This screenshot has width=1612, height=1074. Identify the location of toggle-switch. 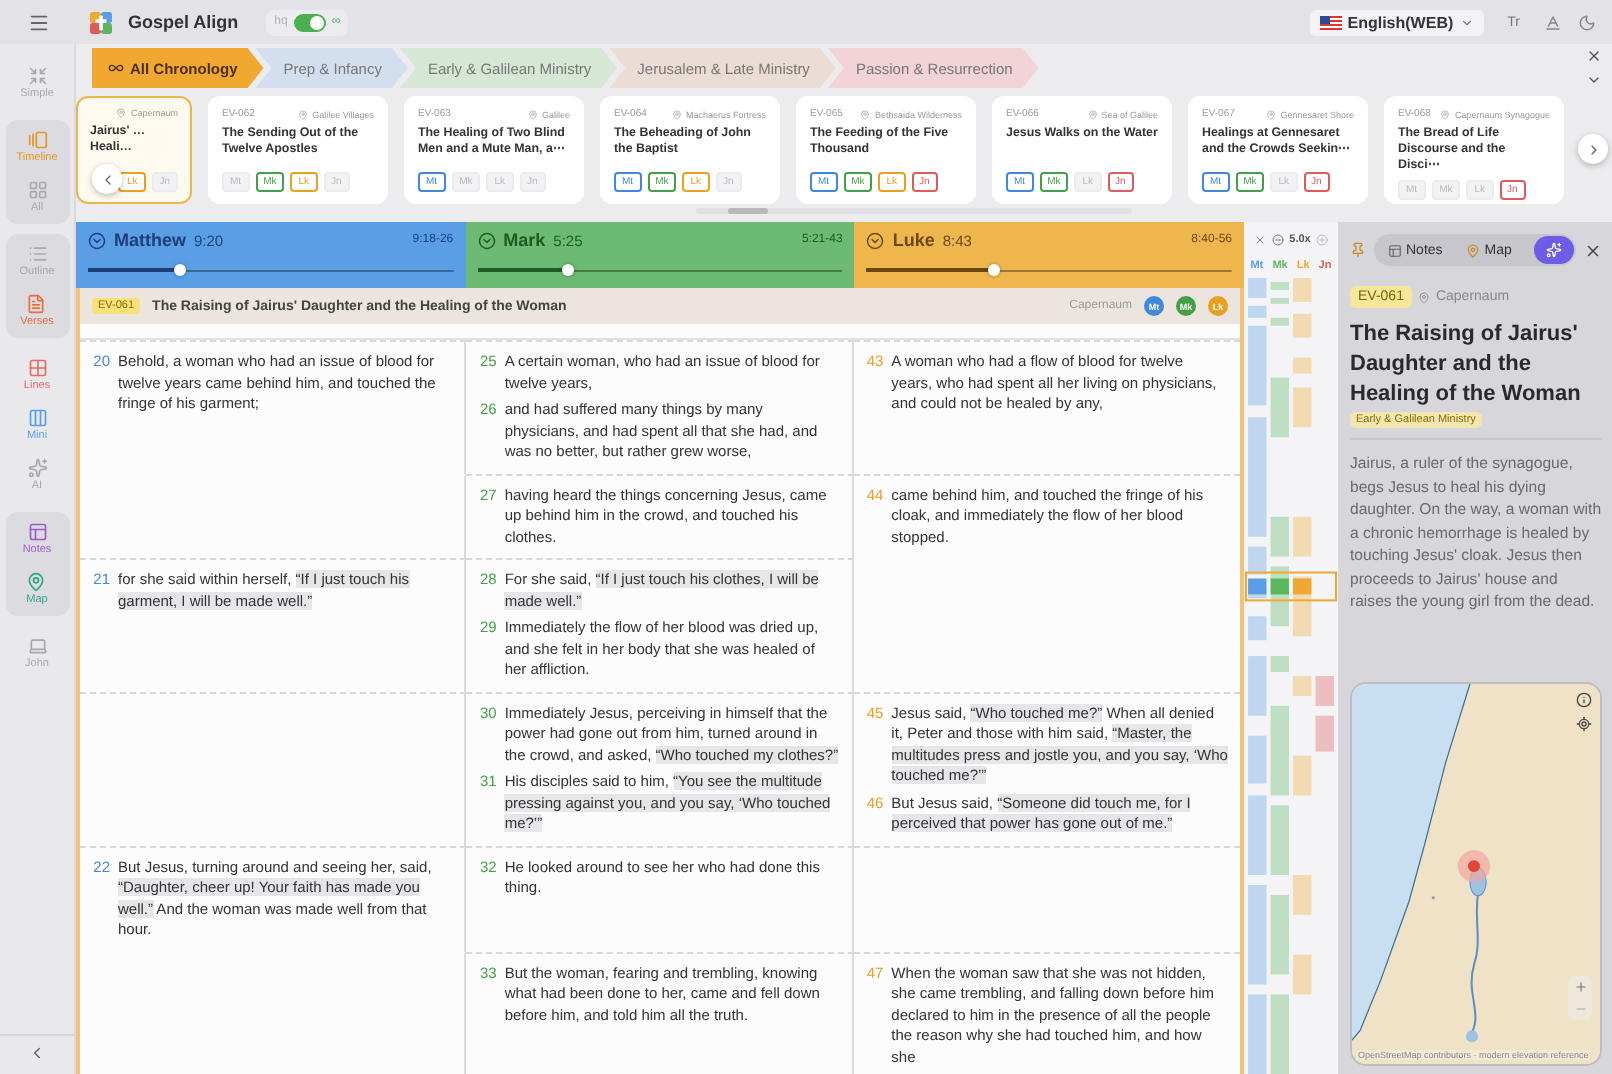
(309, 22).